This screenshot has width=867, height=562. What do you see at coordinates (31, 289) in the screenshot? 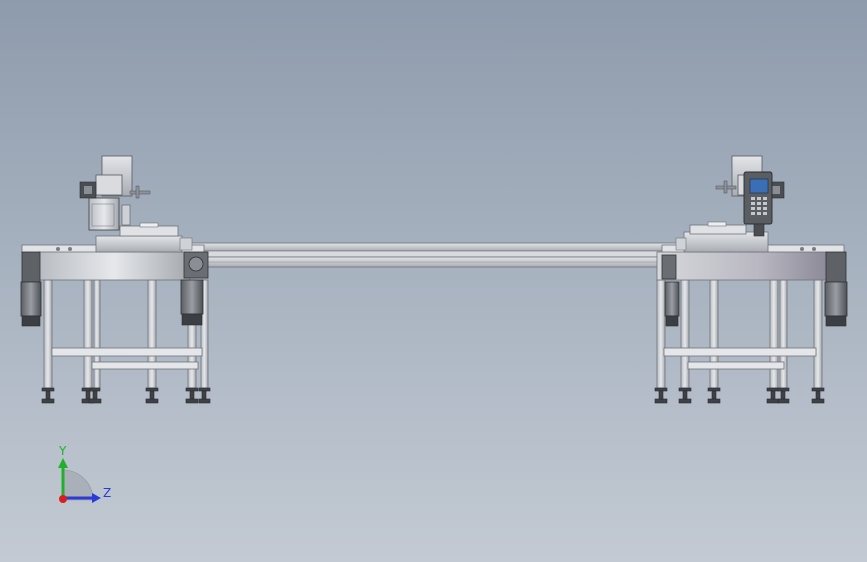
I see `left-outer-motor` at bounding box center [31, 289].